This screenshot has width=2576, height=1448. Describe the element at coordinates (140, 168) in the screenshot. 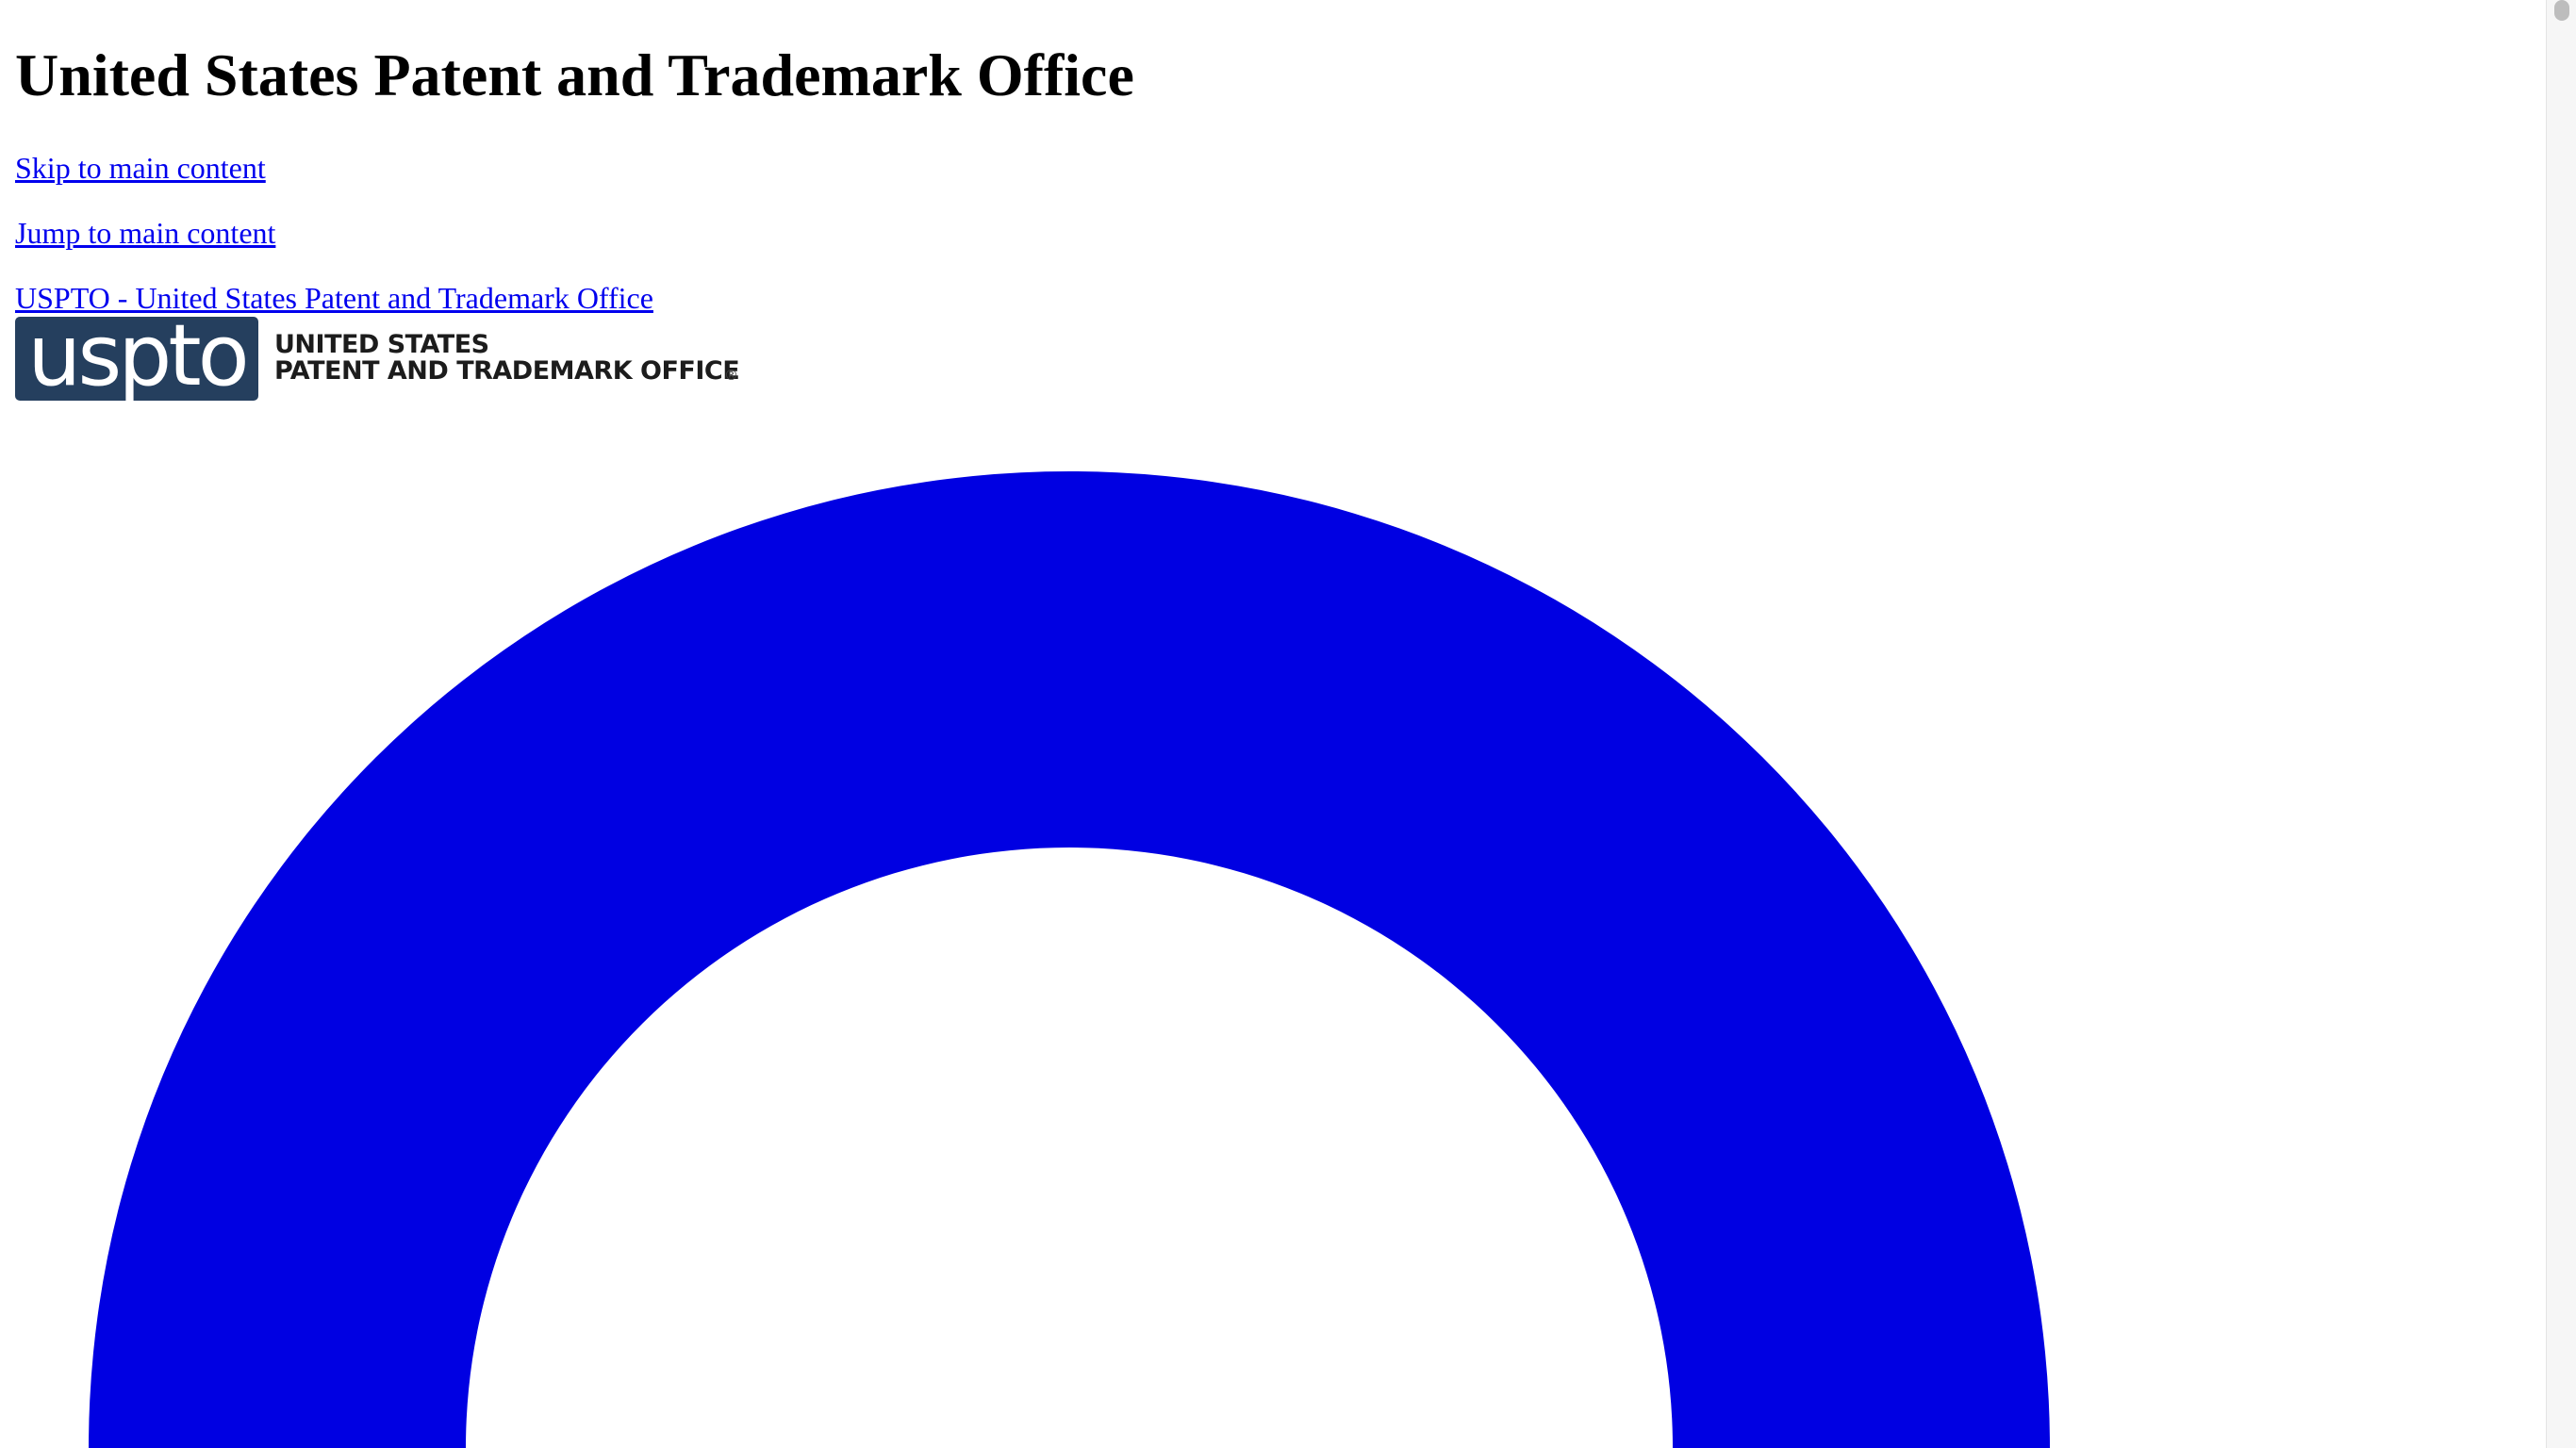

I see `skip-to-main-content-link: Skip to main content` at that location.